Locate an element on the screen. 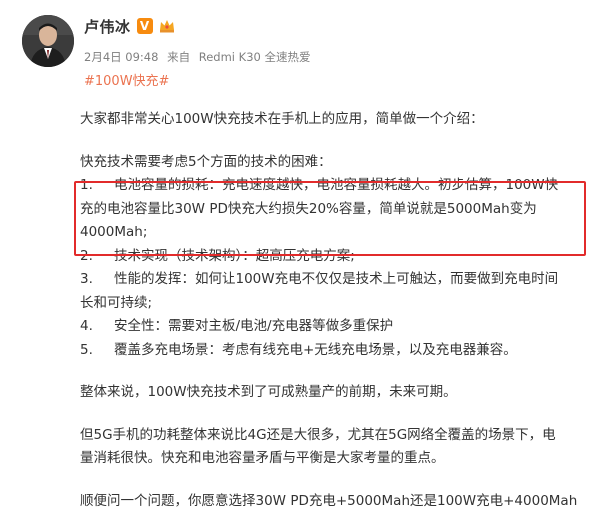 This screenshot has width=595, height=529. verified-icon: V is located at coordinates (144, 26).